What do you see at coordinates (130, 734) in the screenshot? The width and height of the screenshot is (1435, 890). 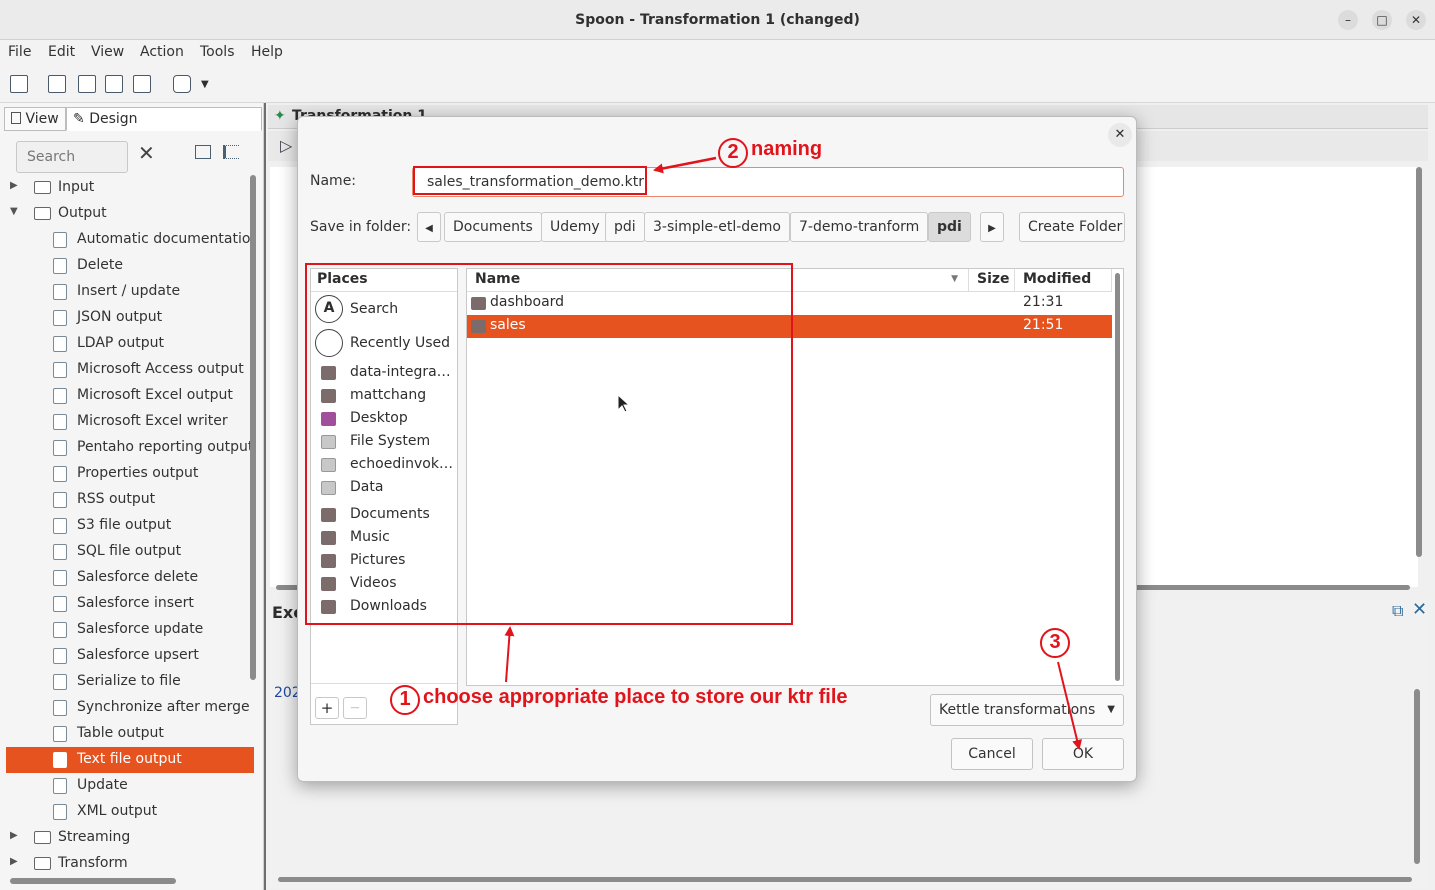 I see `tree-step: Table output` at bounding box center [130, 734].